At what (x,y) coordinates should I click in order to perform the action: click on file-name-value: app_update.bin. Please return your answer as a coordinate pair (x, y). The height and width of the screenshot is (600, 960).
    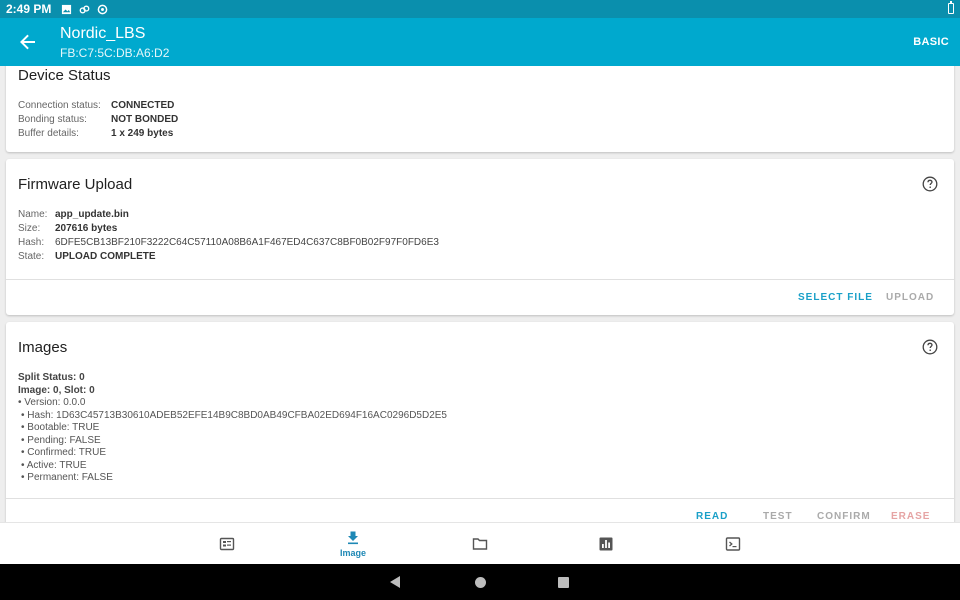
    Looking at the image, I should click on (92, 214).